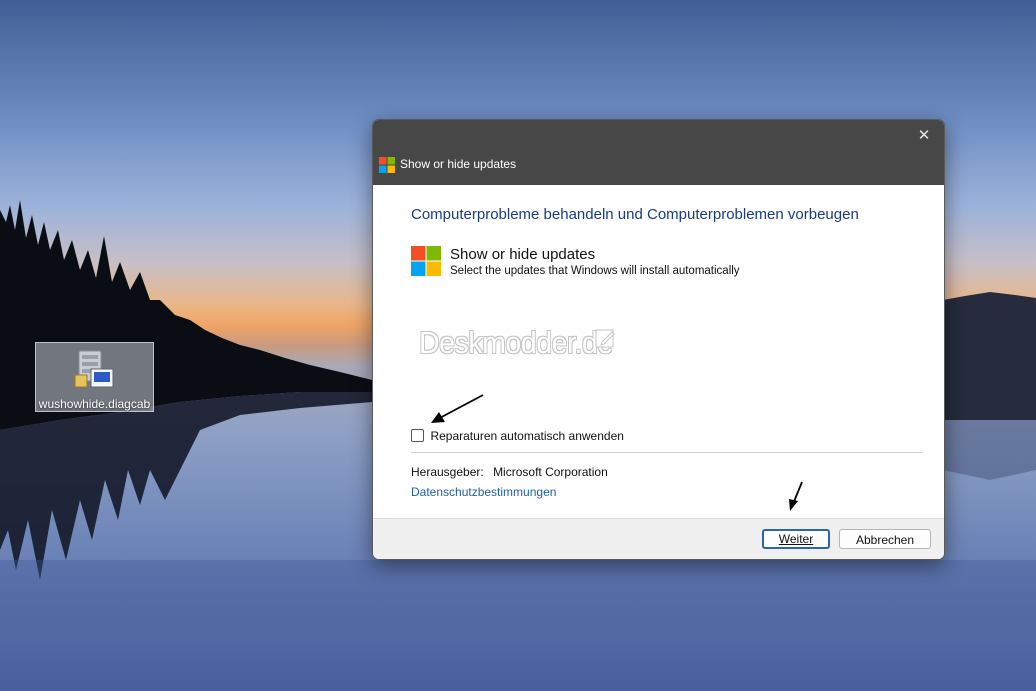  Describe the element at coordinates (417, 435) in the screenshot. I see `auto-repair-checkbox` at that location.